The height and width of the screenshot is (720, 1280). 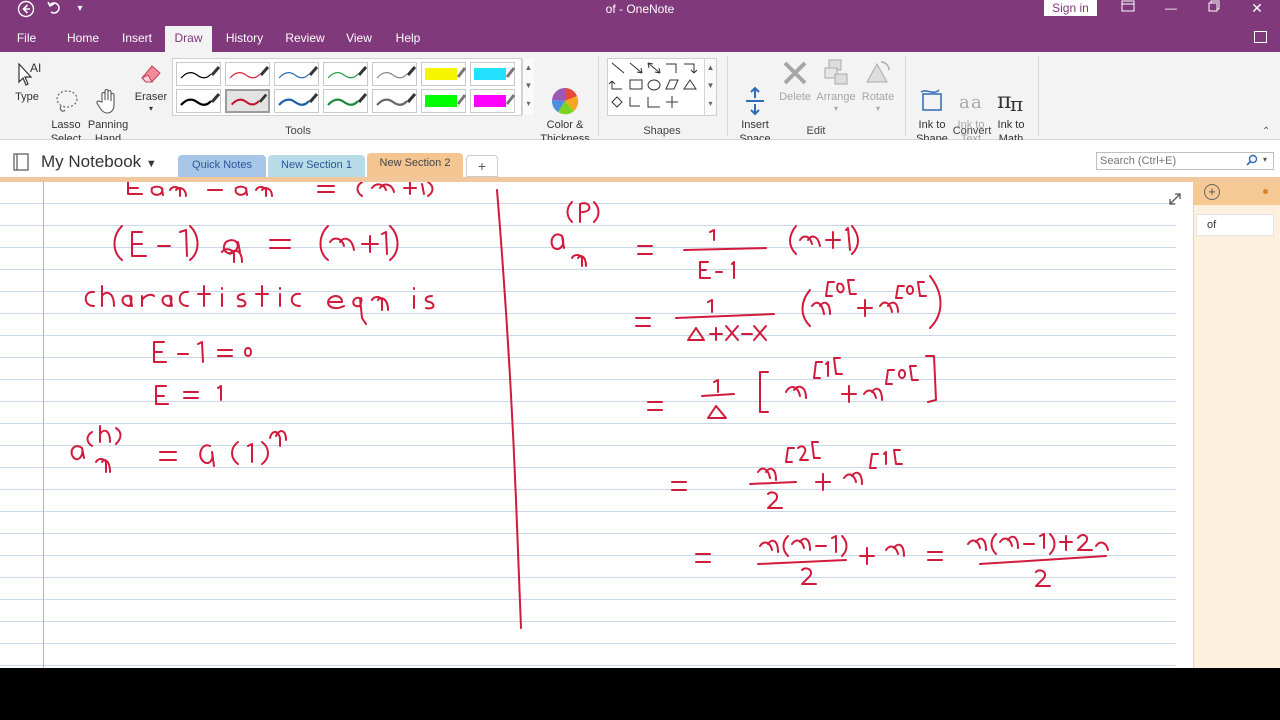 I want to click on color-wheel-icon, so click(x=565, y=93).